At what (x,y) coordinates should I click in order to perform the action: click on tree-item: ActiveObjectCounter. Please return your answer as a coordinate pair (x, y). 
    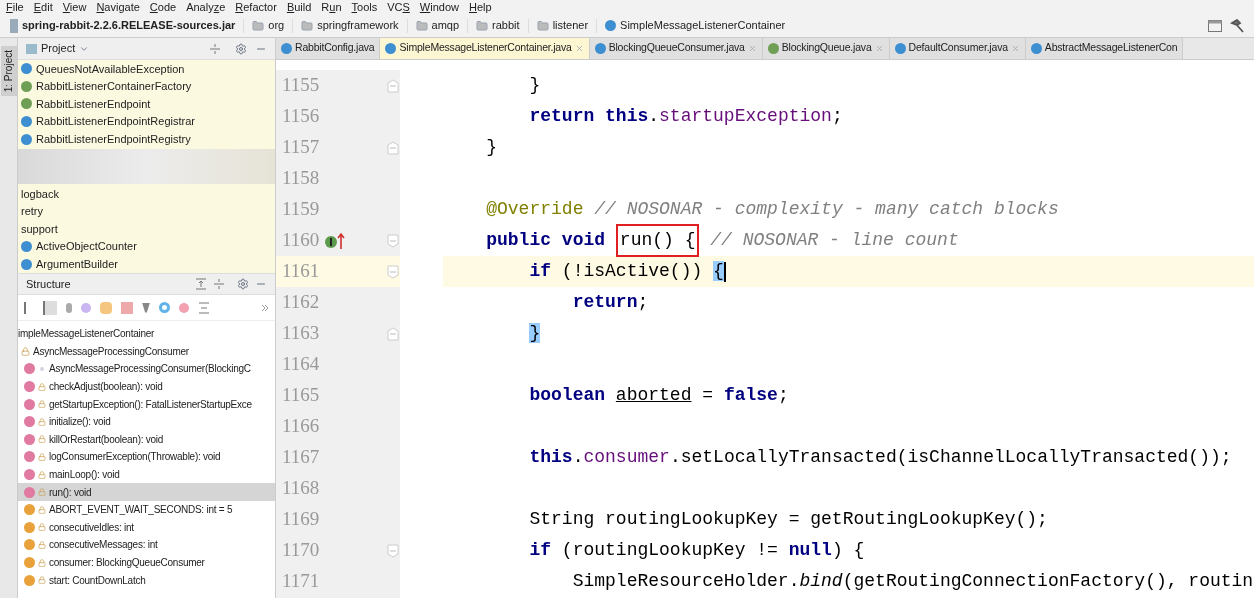
    Looking at the image, I should click on (86, 246).